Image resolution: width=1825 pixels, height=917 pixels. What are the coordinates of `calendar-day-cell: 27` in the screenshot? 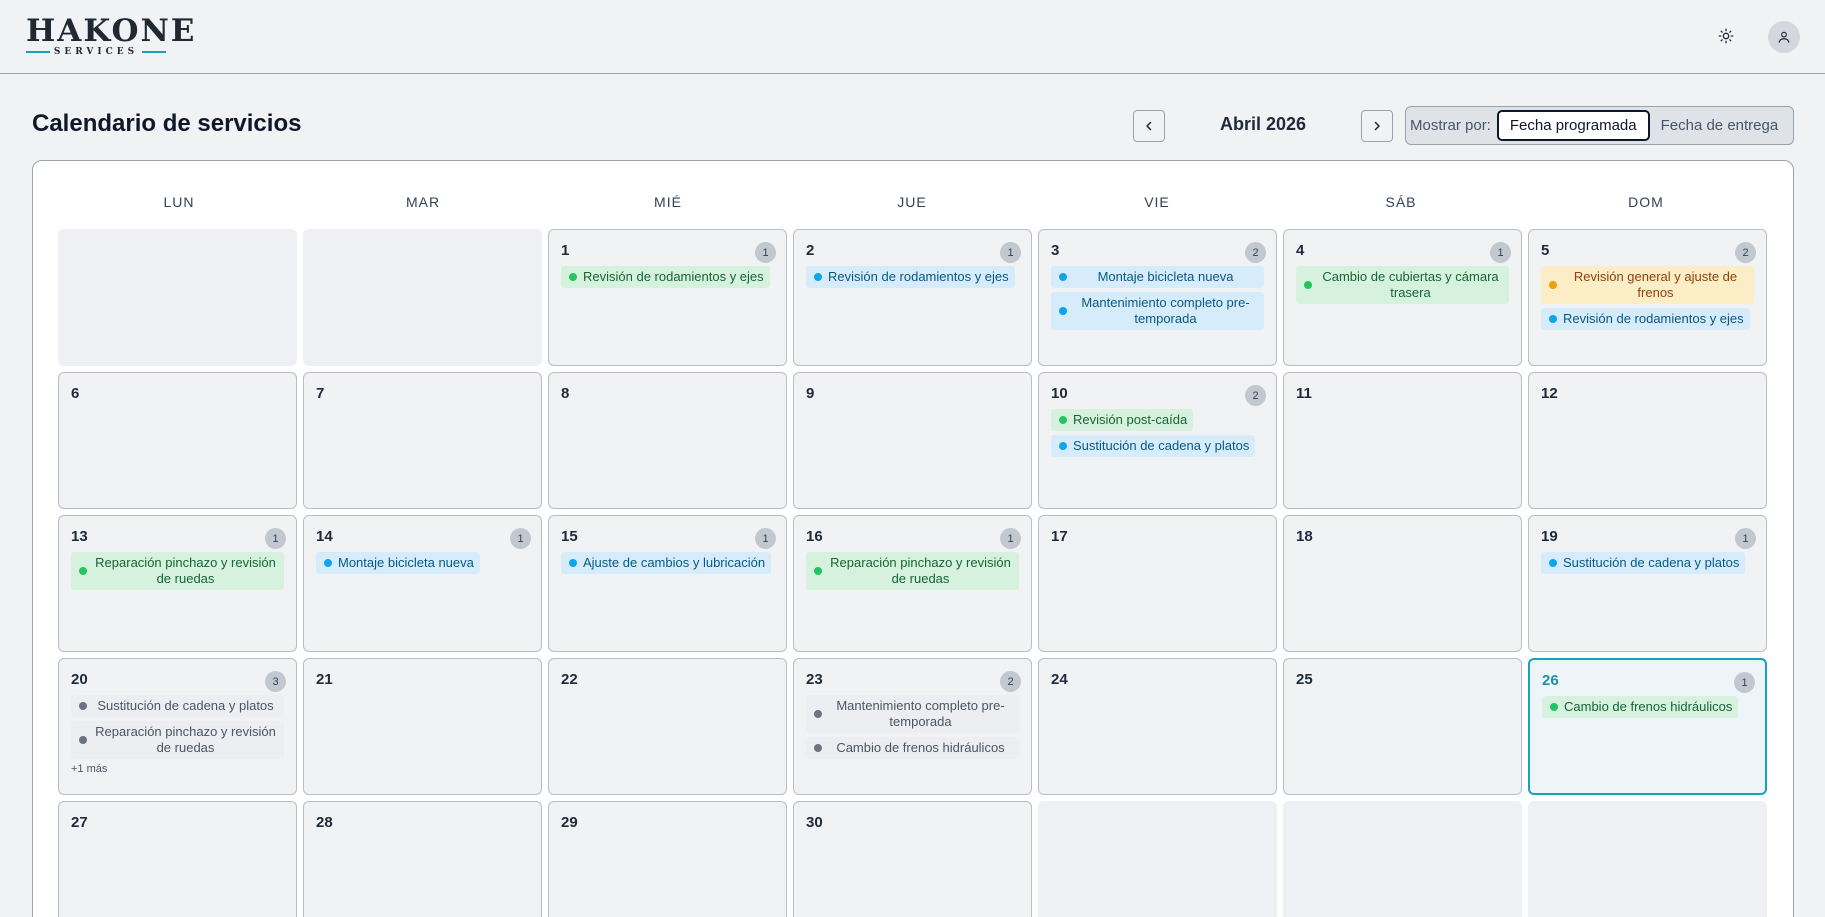 It's located at (177, 859).